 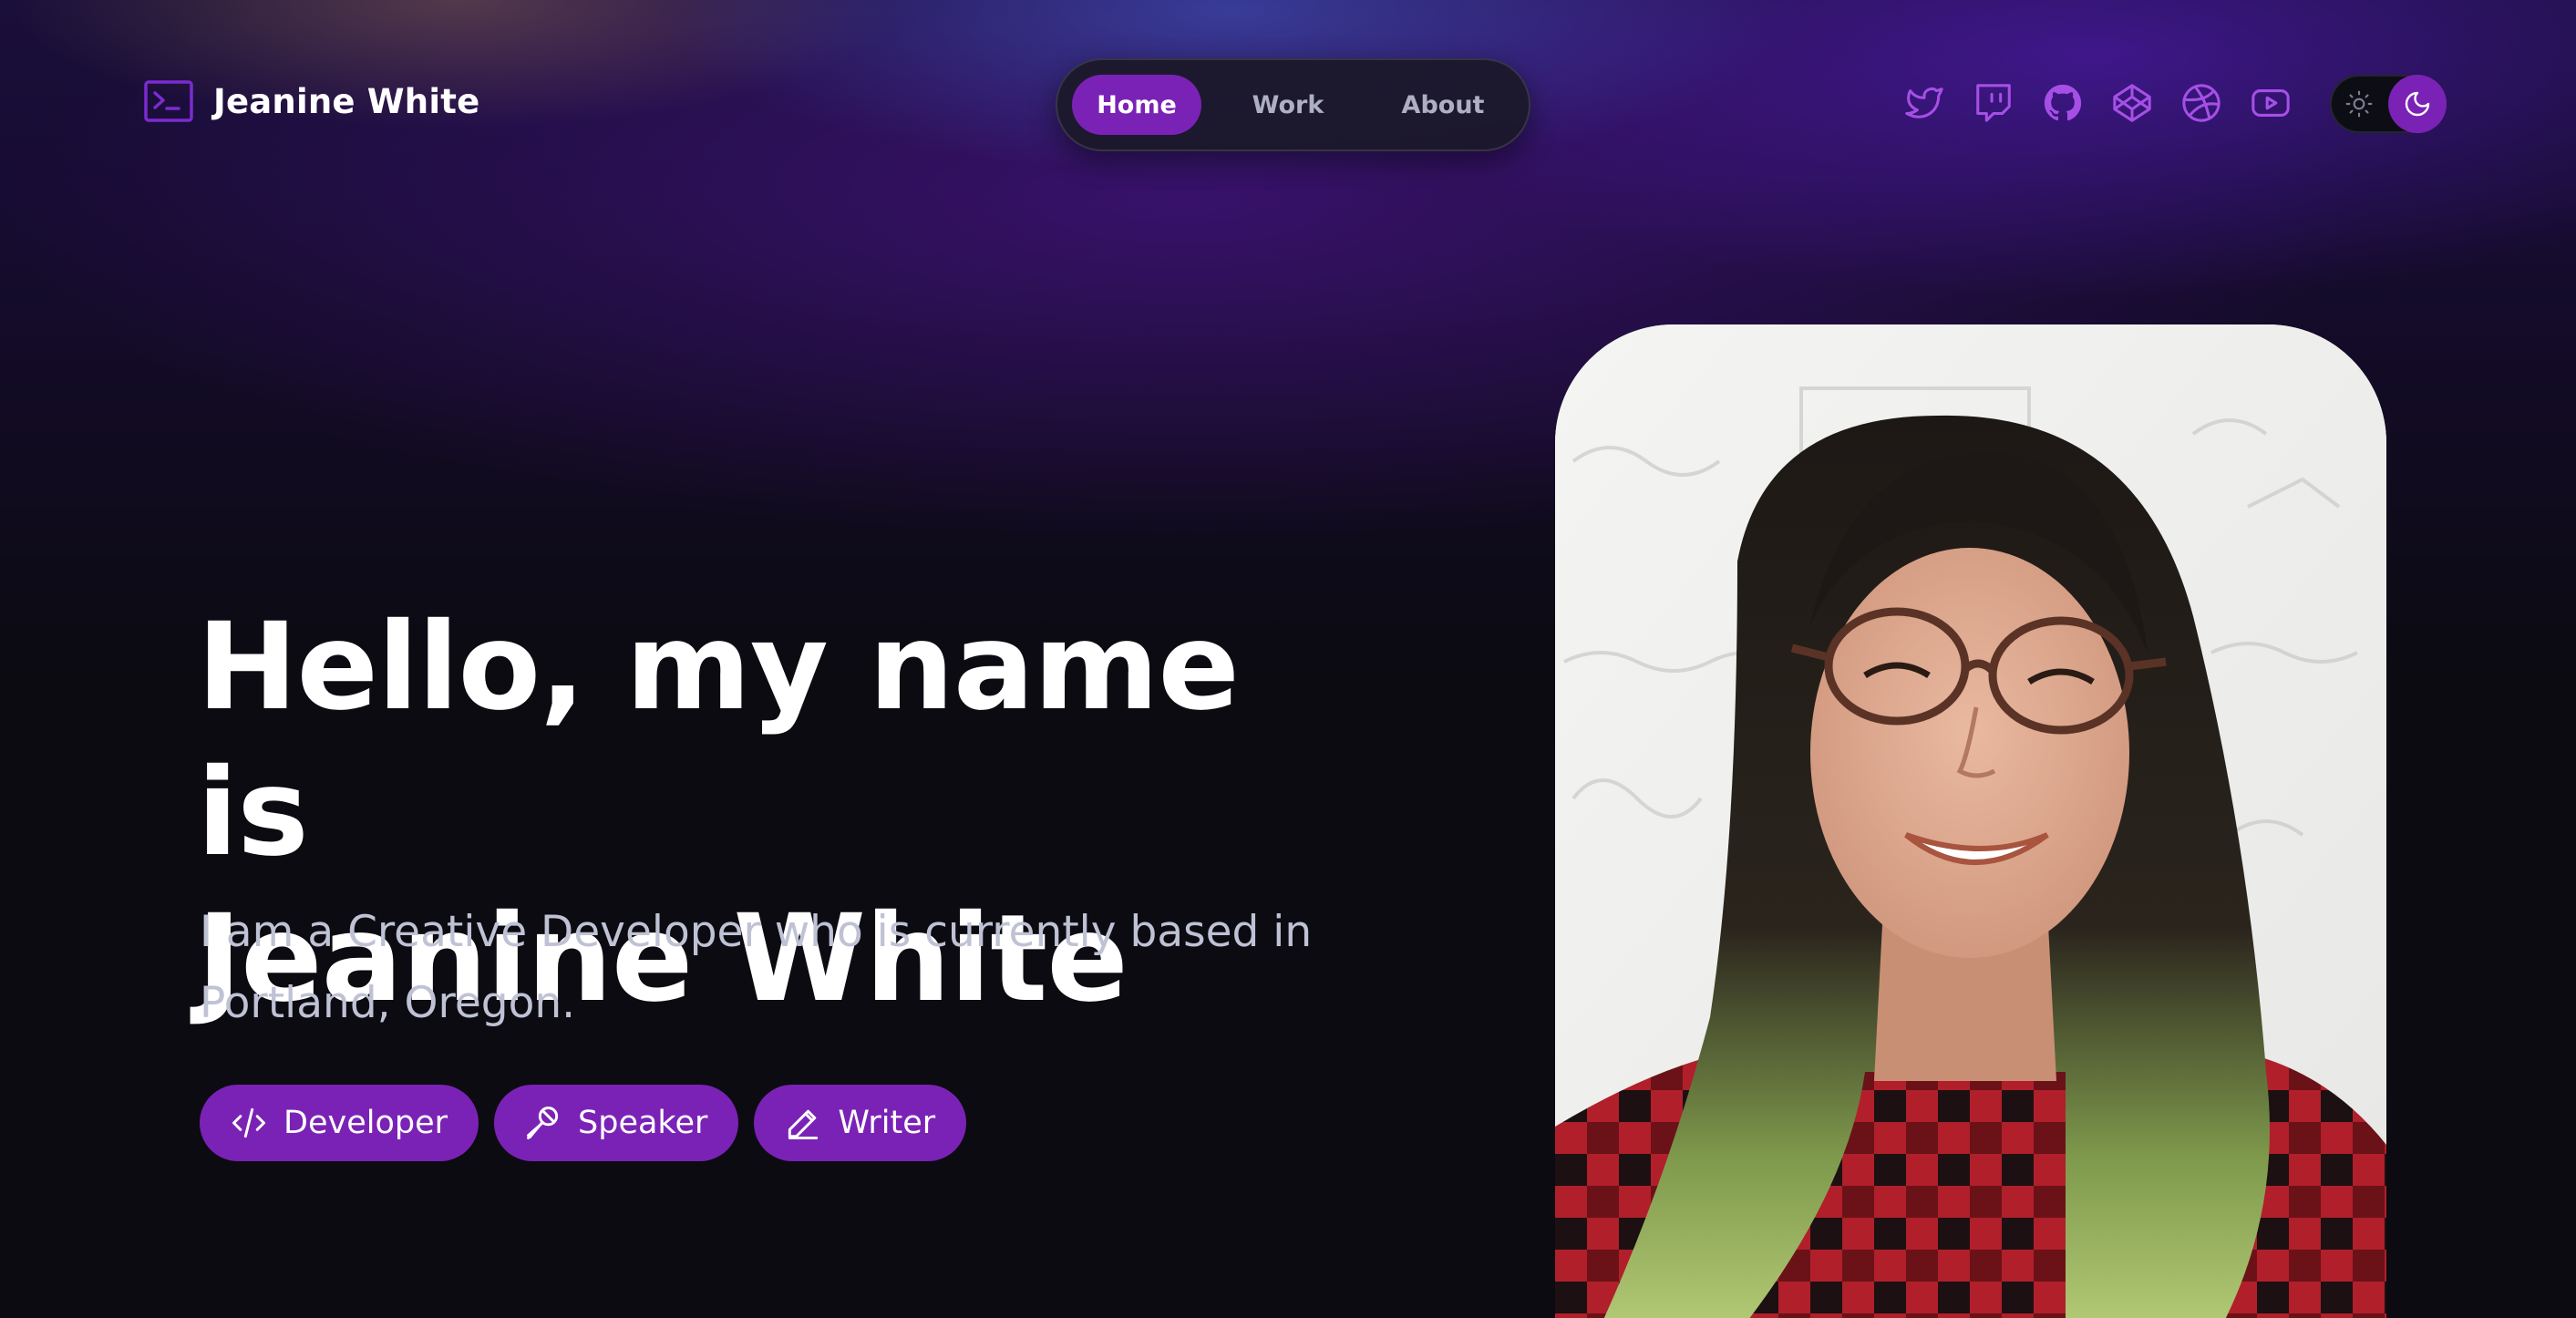 I want to click on theme-toggle, so click(x=2388, y=104).